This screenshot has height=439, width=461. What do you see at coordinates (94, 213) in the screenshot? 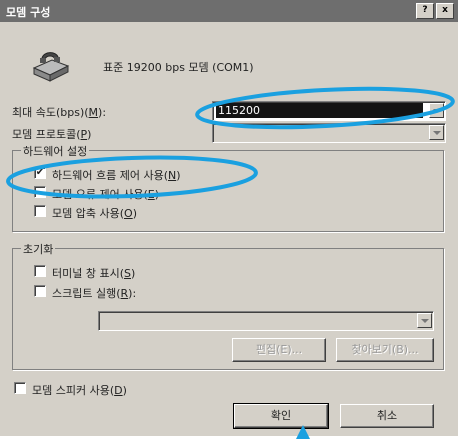
I see `compression-label: 모뎀 압축 사용(O)` at bounding box center [94, 213].